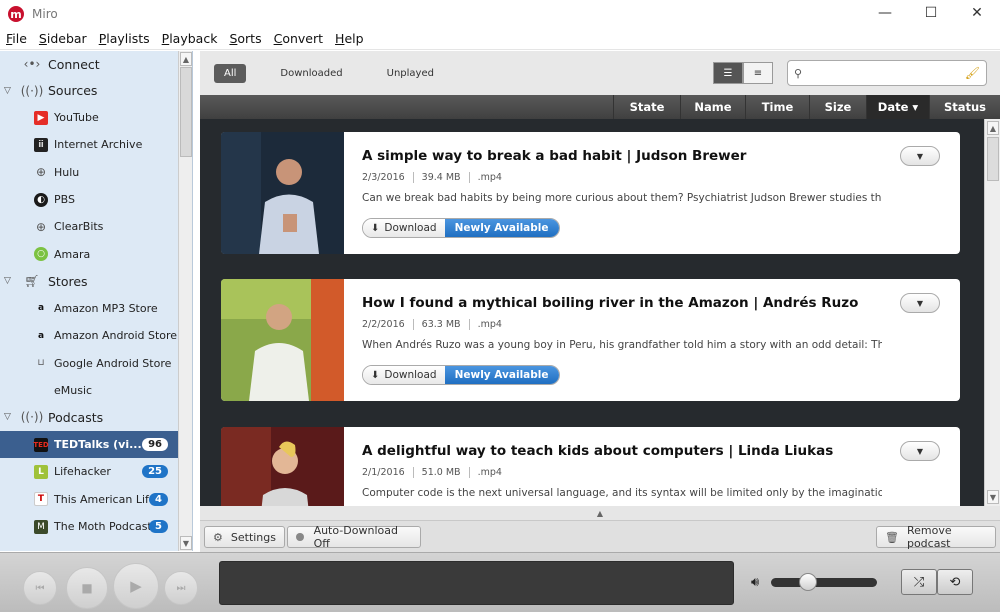 This screenshot has height=612, width=1000. Describe the element at coordinates (622, 472) in the screenshot. I see `item-meta: 2/1/2016 51.0 MB .mp4` at that location.